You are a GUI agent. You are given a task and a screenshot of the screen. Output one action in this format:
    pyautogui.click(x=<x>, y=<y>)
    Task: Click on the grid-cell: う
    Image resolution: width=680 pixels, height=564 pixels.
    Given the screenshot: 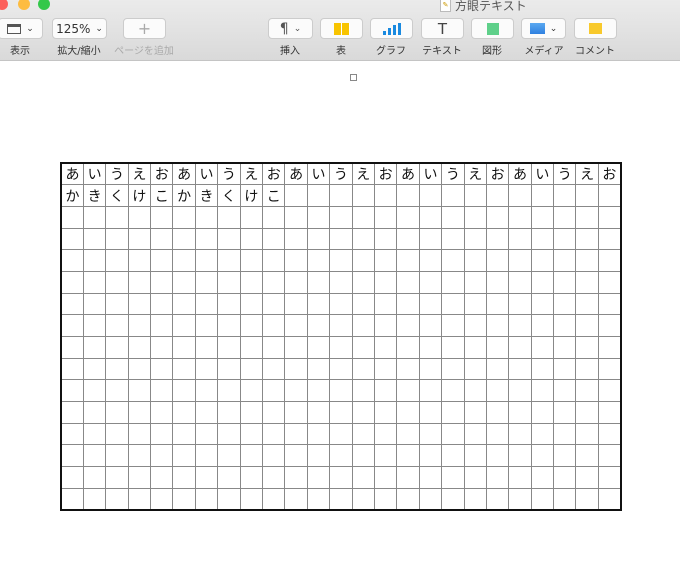 What is the action you would take?
    pyautogui.click(x=117, y=174)
    